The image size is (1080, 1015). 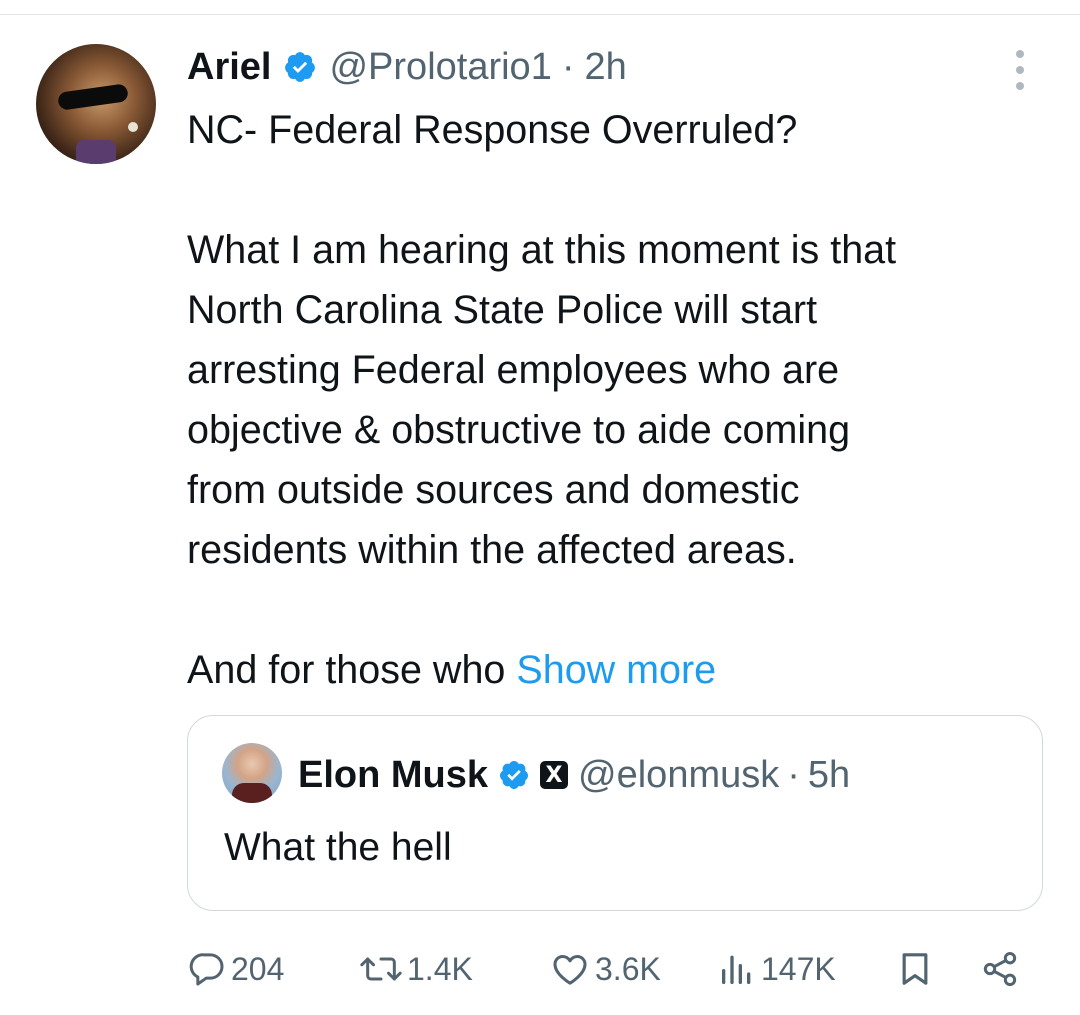 I want to click on reply-button: 204, so click(x=235, y=969).